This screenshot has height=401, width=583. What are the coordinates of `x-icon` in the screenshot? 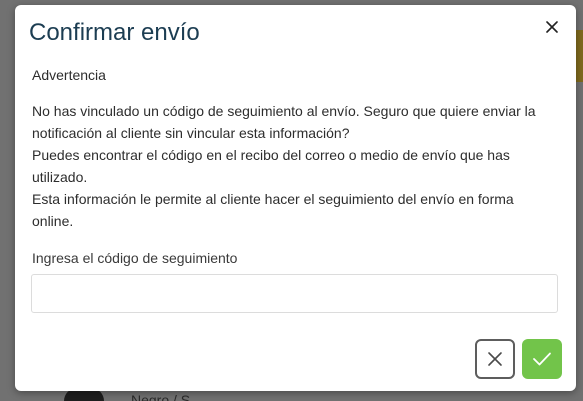 It's located at (495, 359).